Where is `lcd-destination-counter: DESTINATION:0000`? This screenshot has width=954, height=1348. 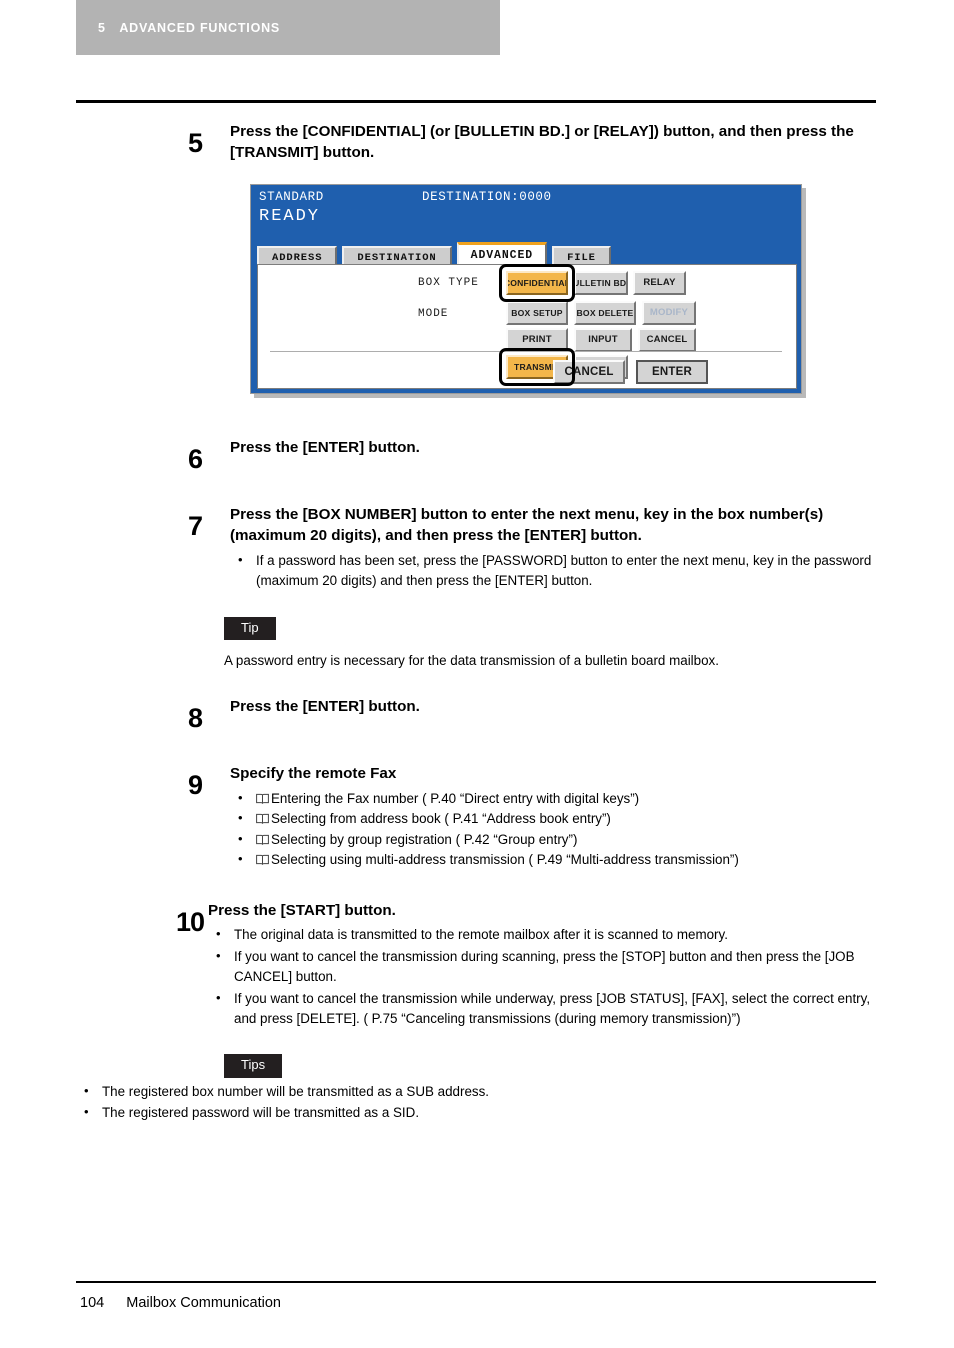 lcd-destination-counter: DESTINATION:0000 is located at coordinates (487, 196).